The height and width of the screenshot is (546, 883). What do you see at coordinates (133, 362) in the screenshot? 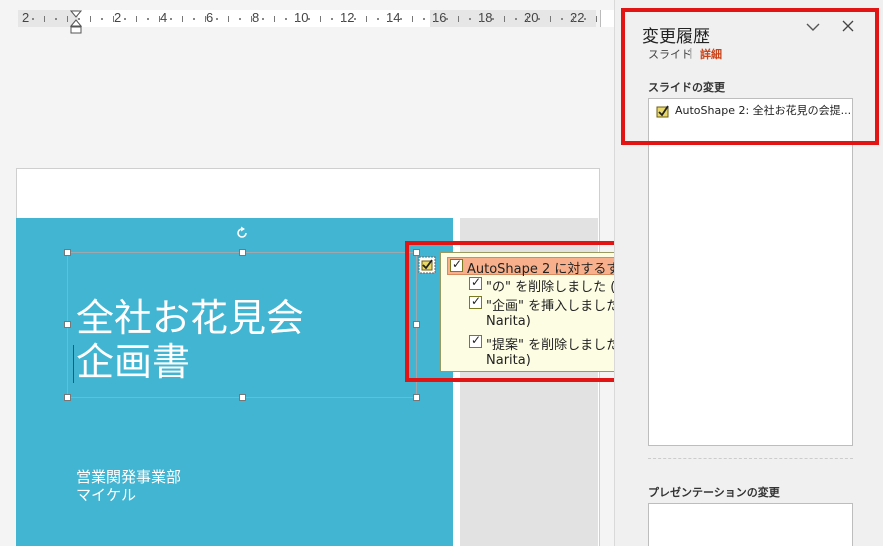
I see `slide-title-line: 企画書` at bounding box center [133, 362].